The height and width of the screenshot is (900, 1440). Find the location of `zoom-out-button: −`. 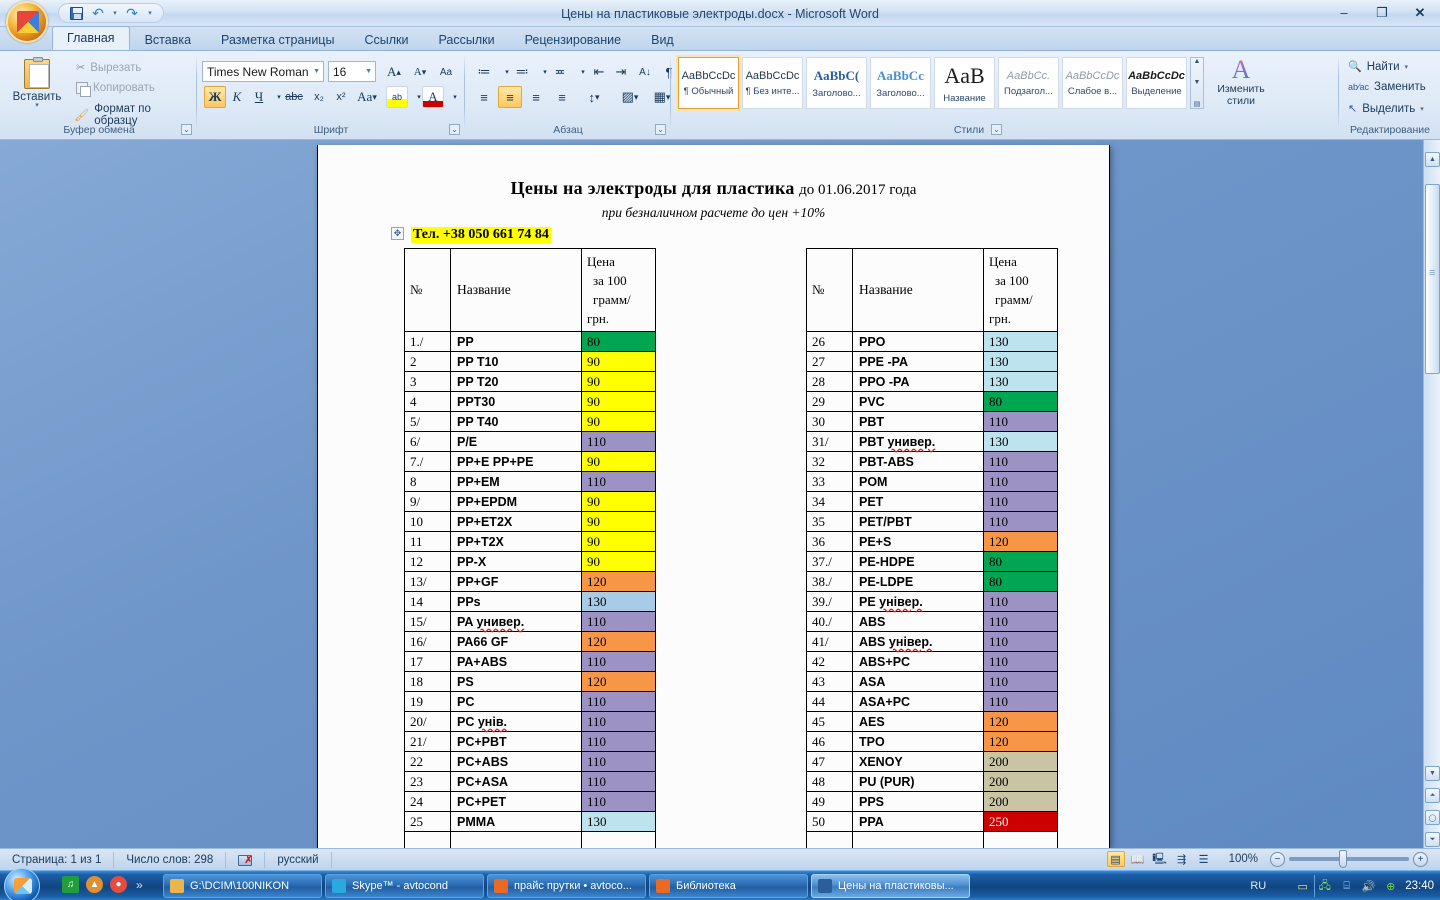

zoom-out-button: − is located at coordinates (1277, 859).